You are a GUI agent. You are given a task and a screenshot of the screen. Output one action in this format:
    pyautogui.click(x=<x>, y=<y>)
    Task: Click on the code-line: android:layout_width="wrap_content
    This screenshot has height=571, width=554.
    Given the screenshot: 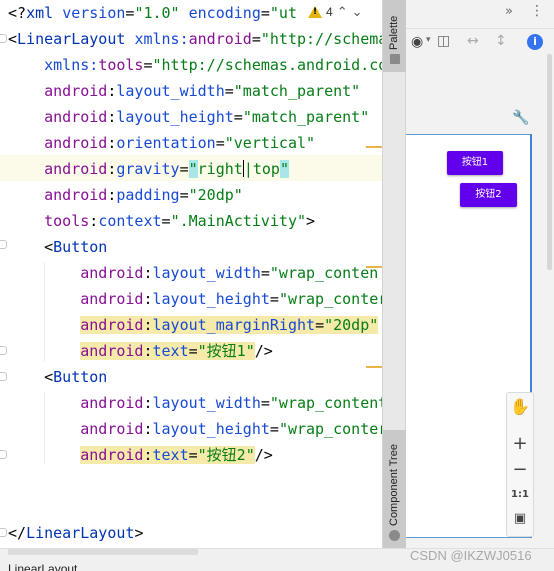 What is the action you would take?
    pyautogui.click(x=195, y=403)
    